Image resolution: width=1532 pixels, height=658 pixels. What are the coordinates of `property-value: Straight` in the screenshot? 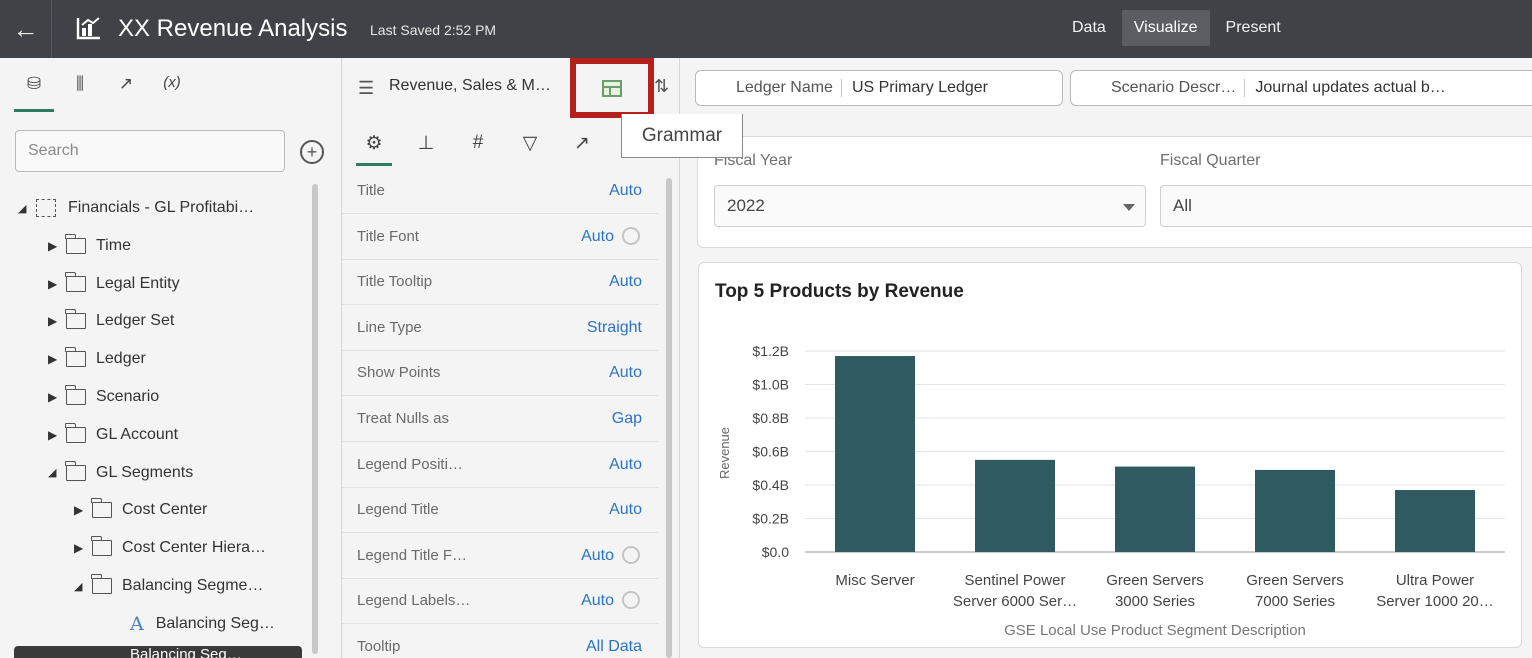 It's located at (614, 328).